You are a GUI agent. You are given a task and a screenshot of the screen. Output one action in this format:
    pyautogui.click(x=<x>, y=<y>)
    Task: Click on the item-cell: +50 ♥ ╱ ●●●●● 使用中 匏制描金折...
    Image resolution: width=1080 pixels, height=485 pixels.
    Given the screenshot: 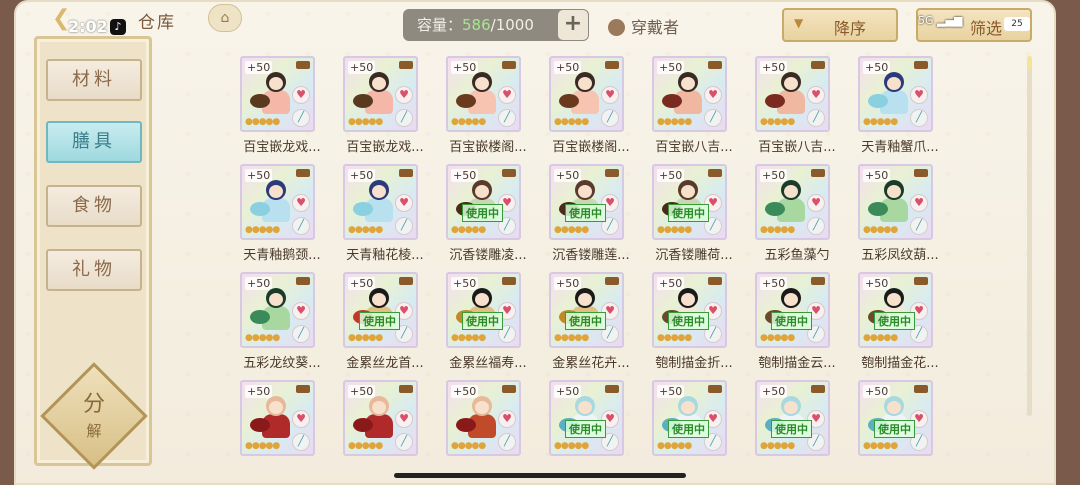 What is the action you would take?
    pyautogui.click(x=694, y=322)
    